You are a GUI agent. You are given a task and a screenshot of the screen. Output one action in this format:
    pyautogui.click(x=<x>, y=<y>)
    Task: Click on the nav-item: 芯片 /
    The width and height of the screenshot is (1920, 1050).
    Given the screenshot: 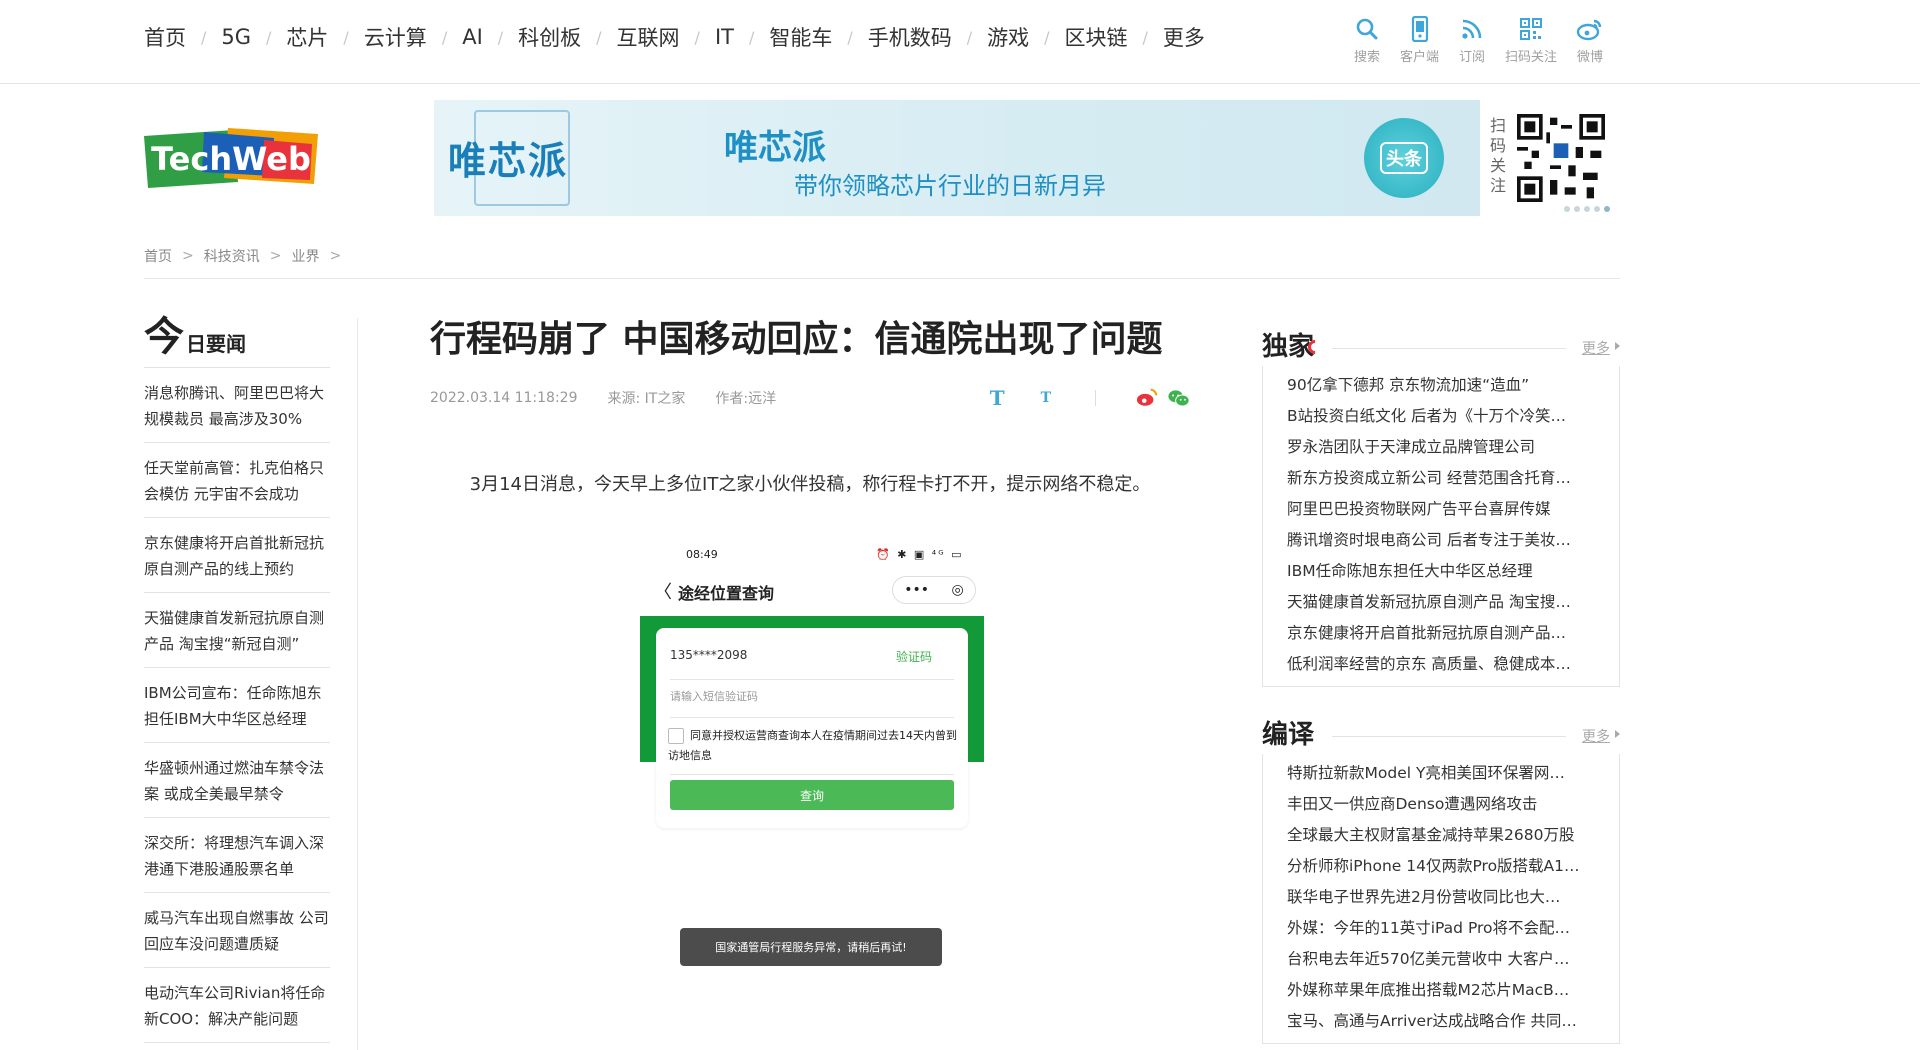 What is the action you would take?
    pyautogui.click(x=324, y=37)
    